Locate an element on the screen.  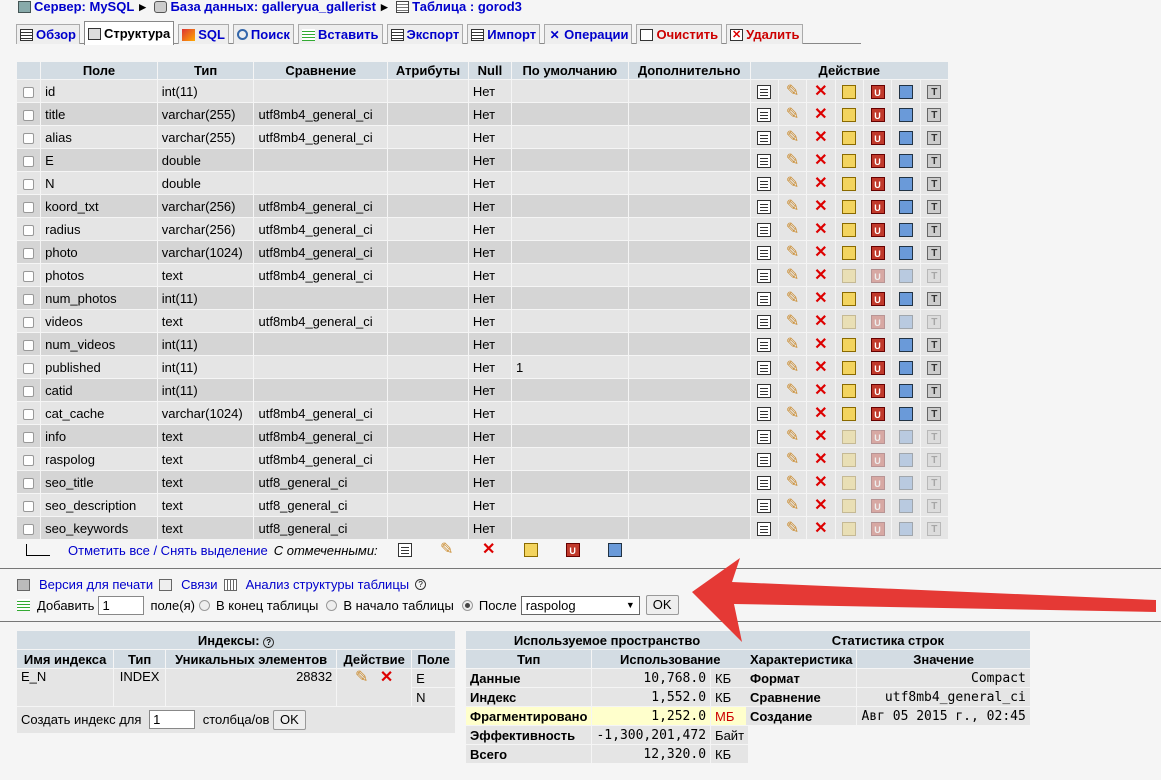
tab-browse: Обзор is located at coordinates (48, 34).